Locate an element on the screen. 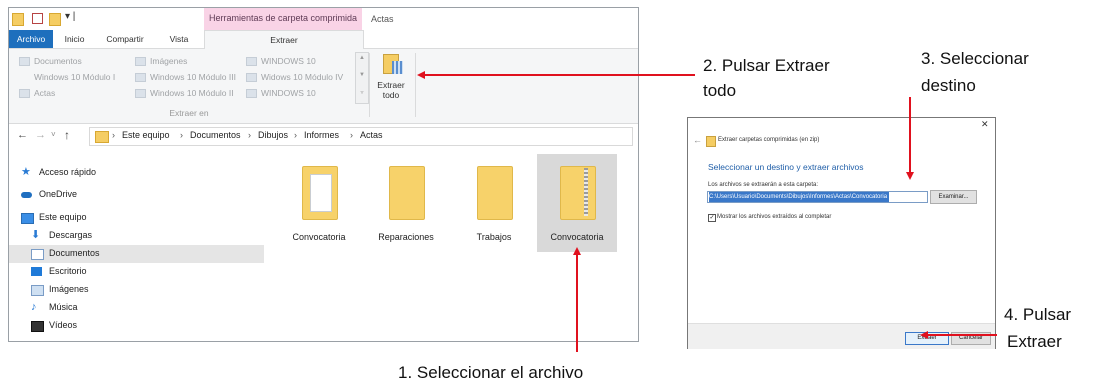  annotation-step4-line2: Extraer is located at coordinates (1034, 341).